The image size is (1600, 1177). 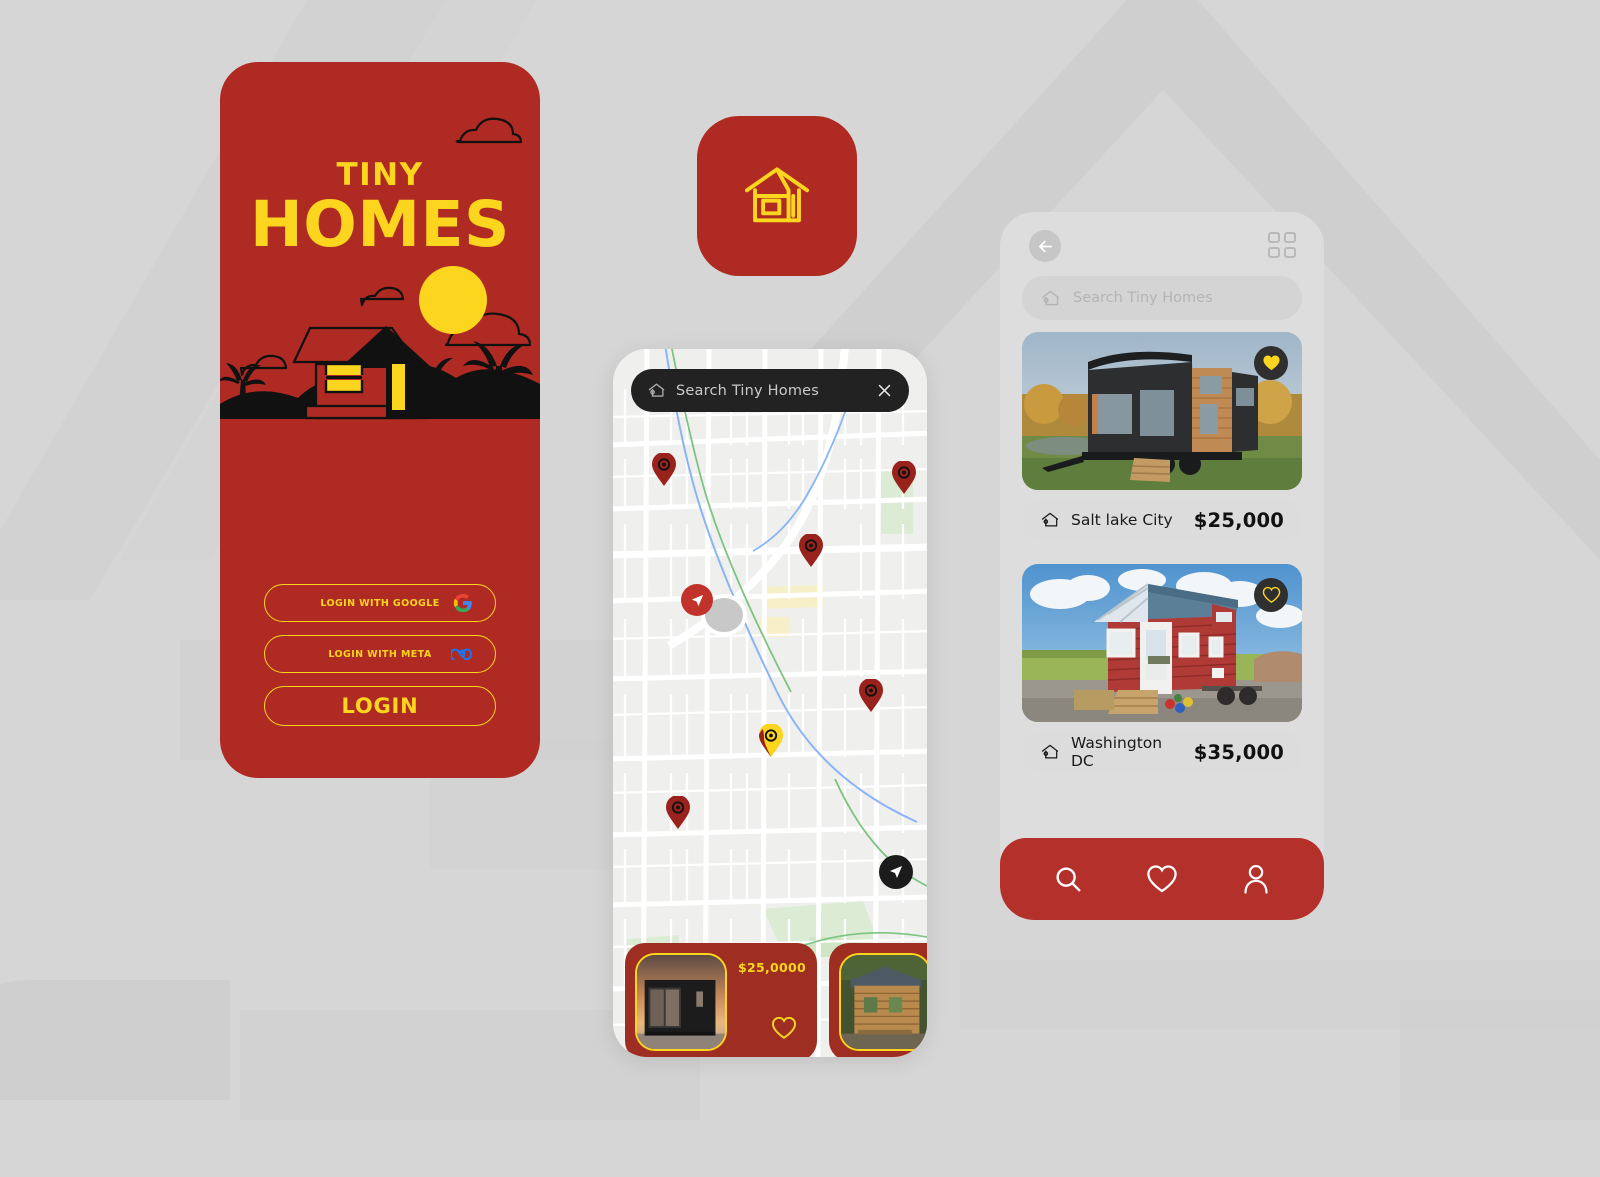 I want to click on listing-info-bar: Washington DC $35,000, so click(x=1162, y=752).